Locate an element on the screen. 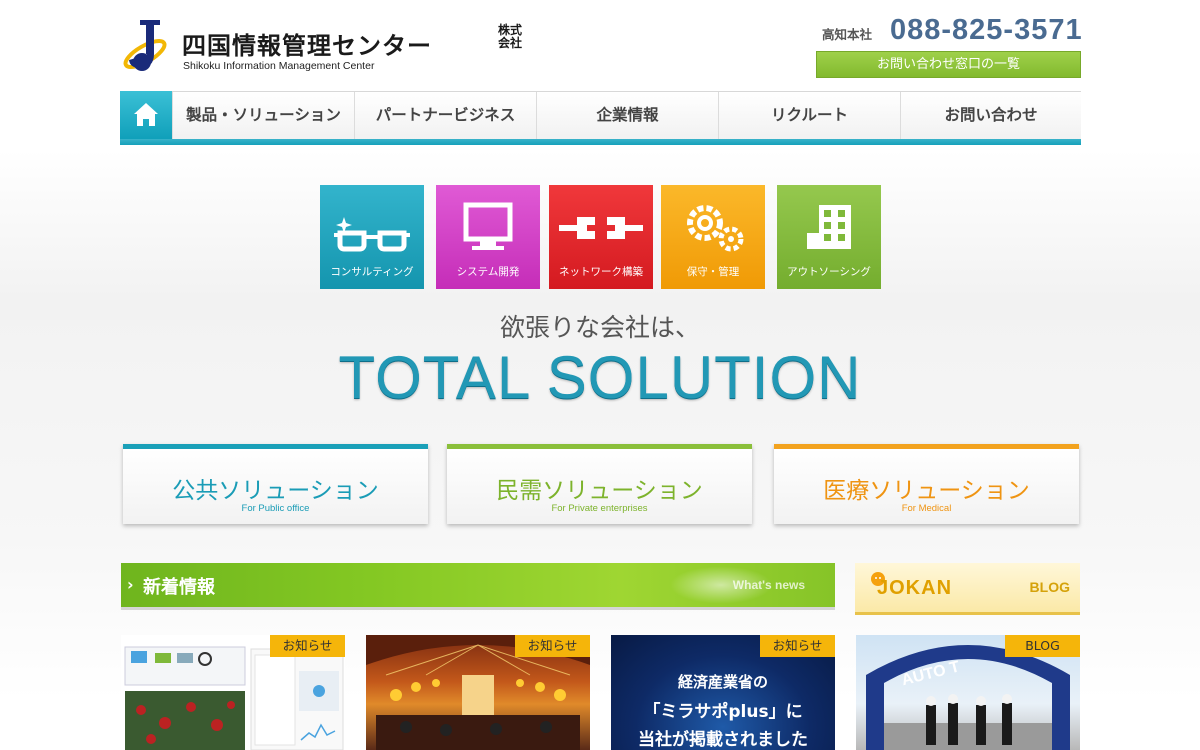 The height and width of the screenshot is (750, 1200). hero-headline: TOTAL SOLUTION is located at coordinates (600, 377).